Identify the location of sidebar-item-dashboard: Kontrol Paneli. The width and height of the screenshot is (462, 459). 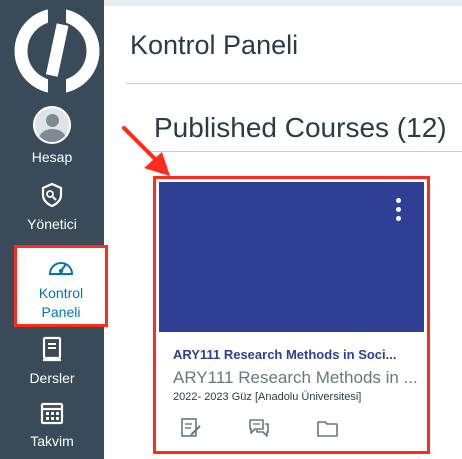
(61, 286).